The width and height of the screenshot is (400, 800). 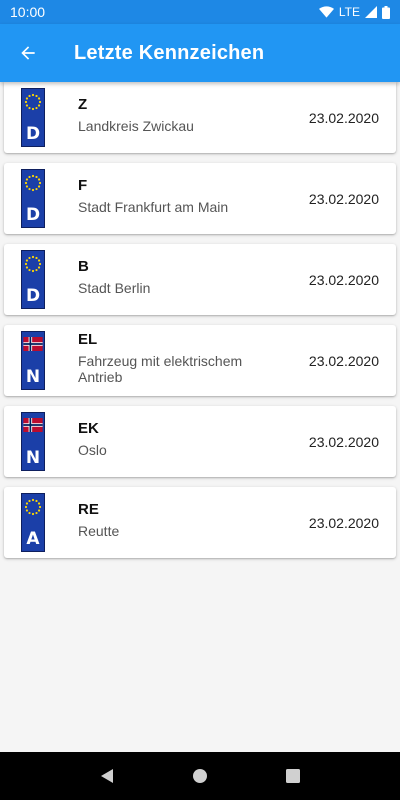 I want to click on plate-abbreviation: Z, so click(x=83, y=104).